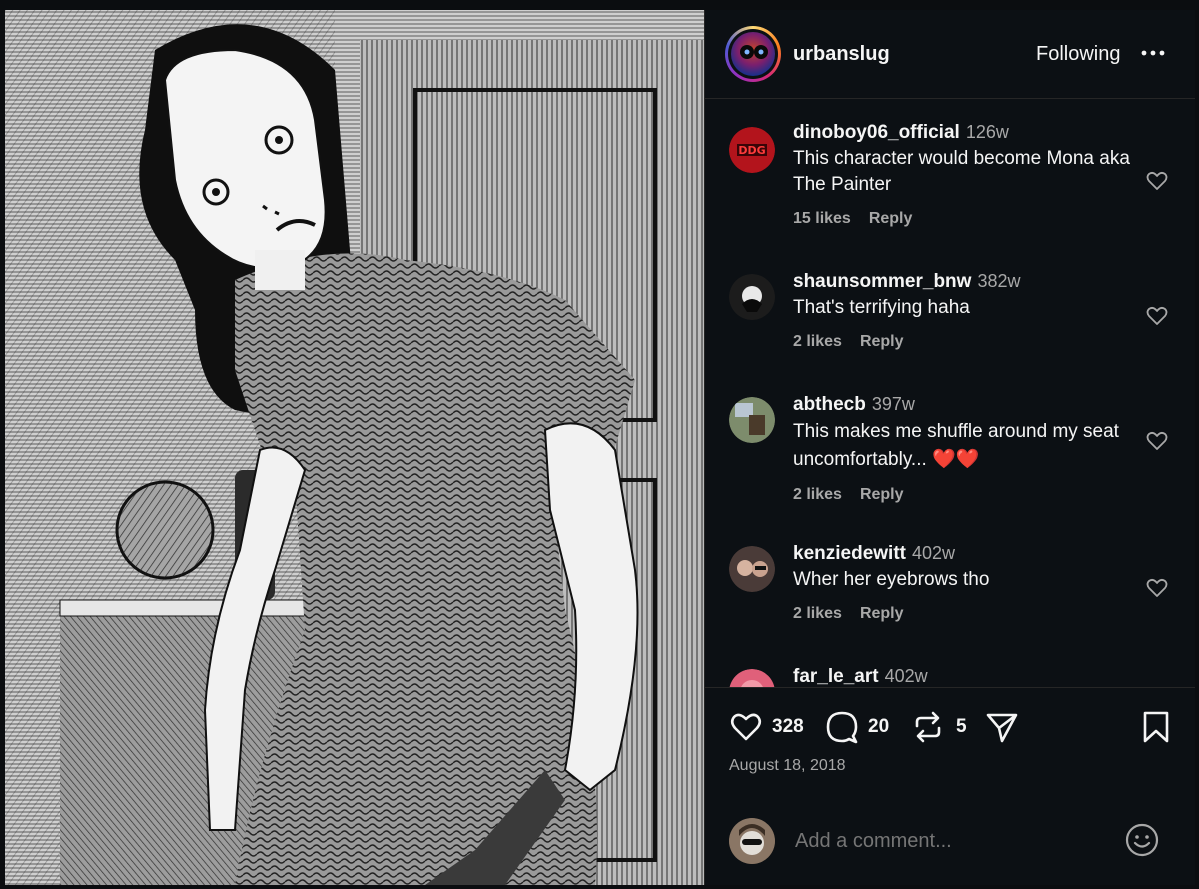  I want to click on author-avatar, so click(753, 54).